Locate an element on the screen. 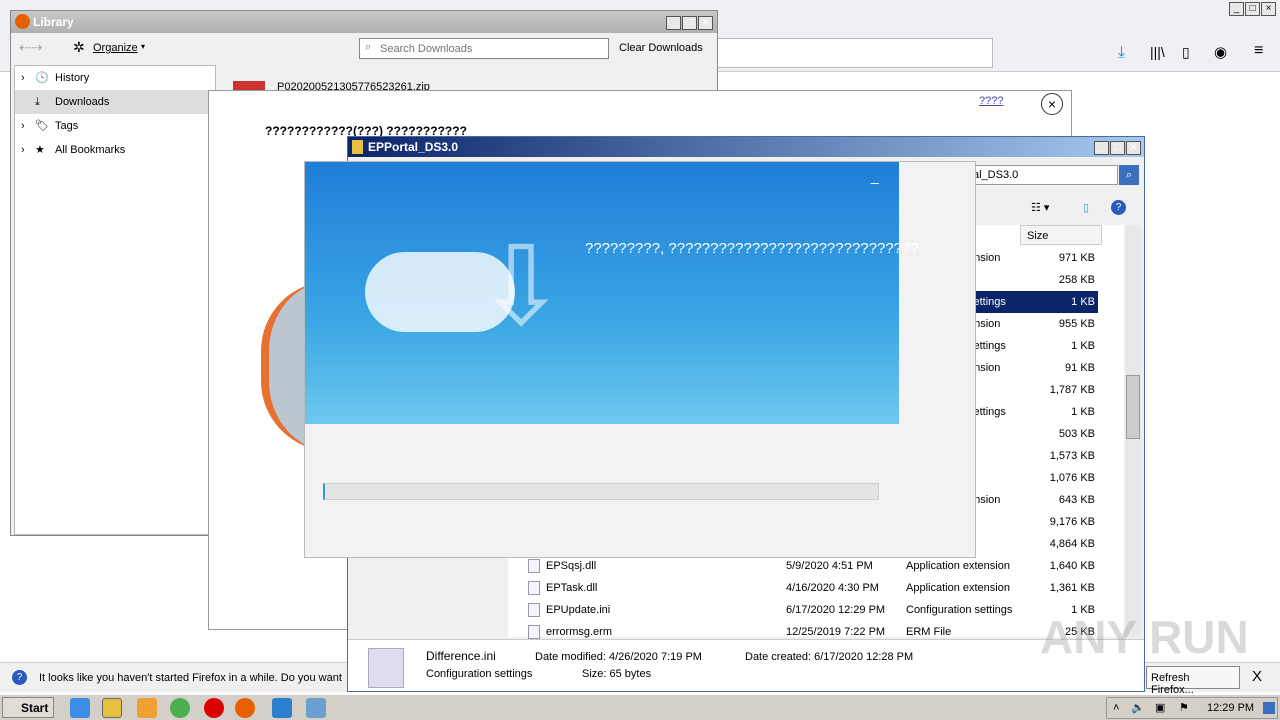 The image size is (1280, 720). file-type: Configuration settings is located at coordinates (959, 610).